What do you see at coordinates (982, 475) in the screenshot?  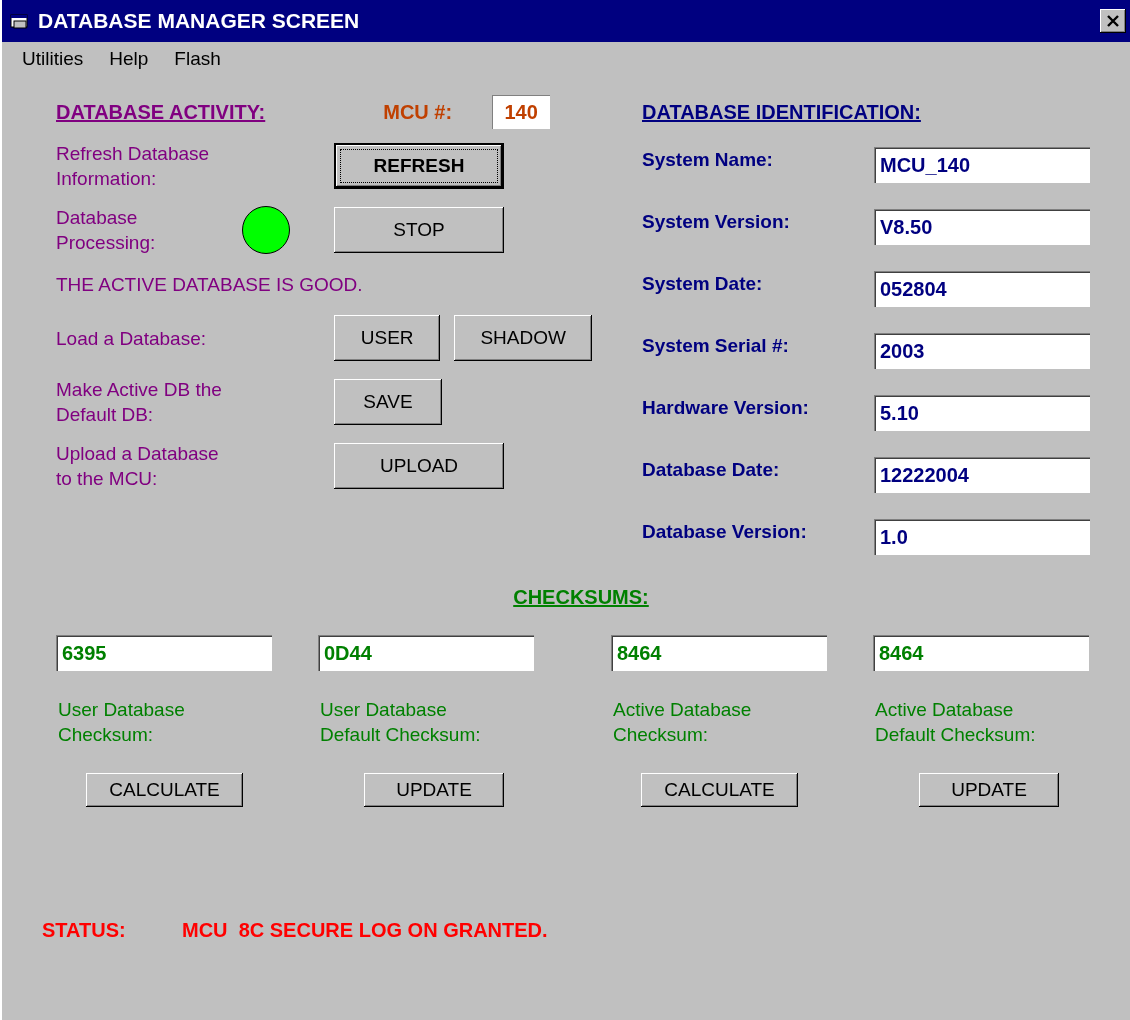 I see `input-field: 12222004` at bounding box center [982, 475].